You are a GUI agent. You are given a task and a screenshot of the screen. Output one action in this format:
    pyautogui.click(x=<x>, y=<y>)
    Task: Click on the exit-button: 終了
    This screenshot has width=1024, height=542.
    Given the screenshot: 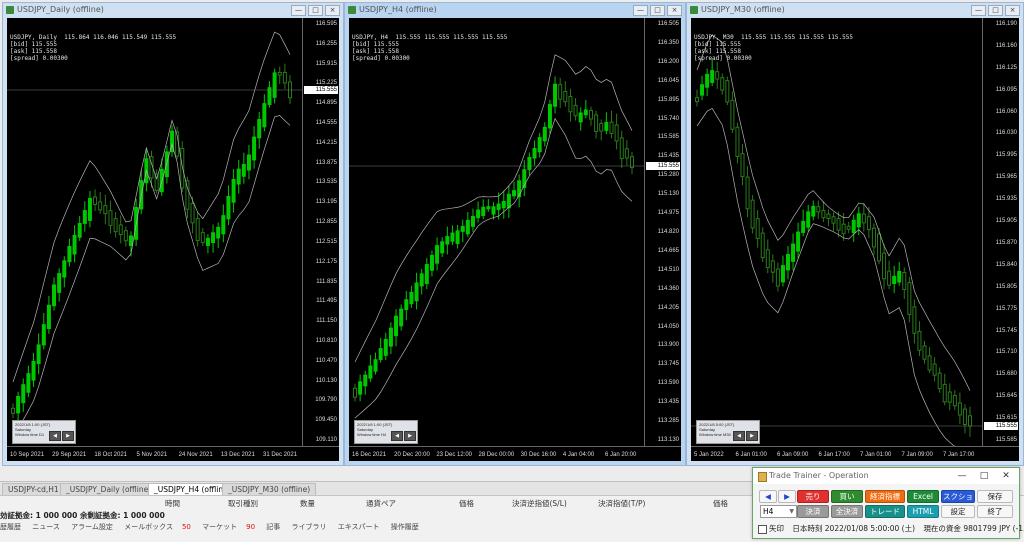 What is the action you would take?
    pyautogui.click(x=995, y=511)
    